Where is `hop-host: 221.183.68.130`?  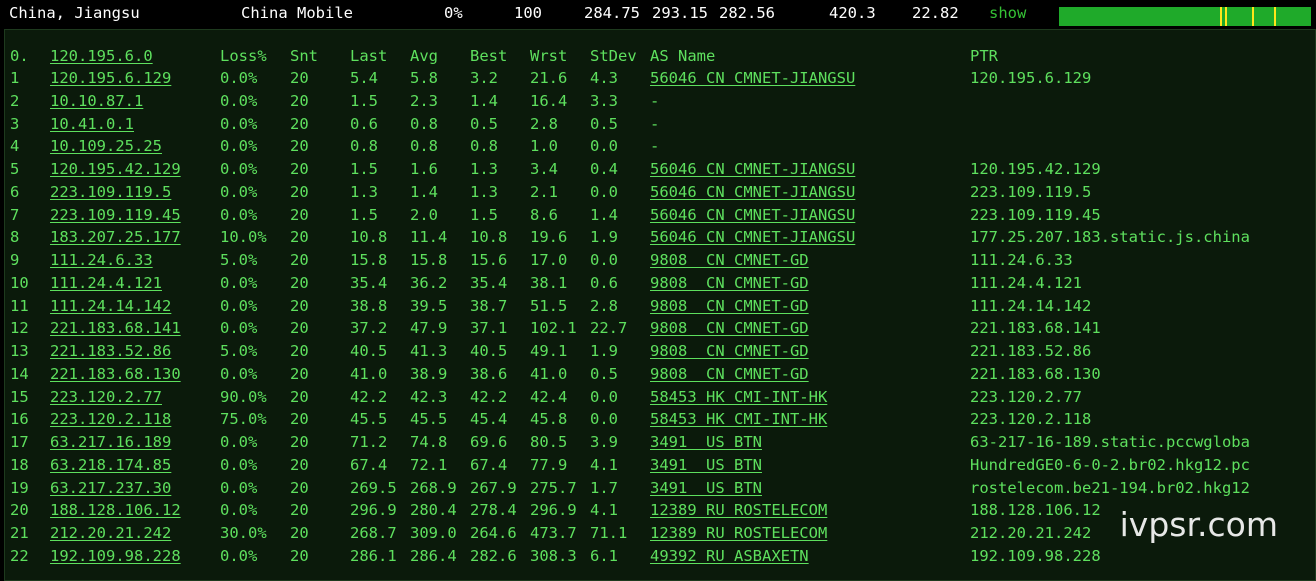
hop-host: 221.183.68.130 is located at coordinates (115, 374).